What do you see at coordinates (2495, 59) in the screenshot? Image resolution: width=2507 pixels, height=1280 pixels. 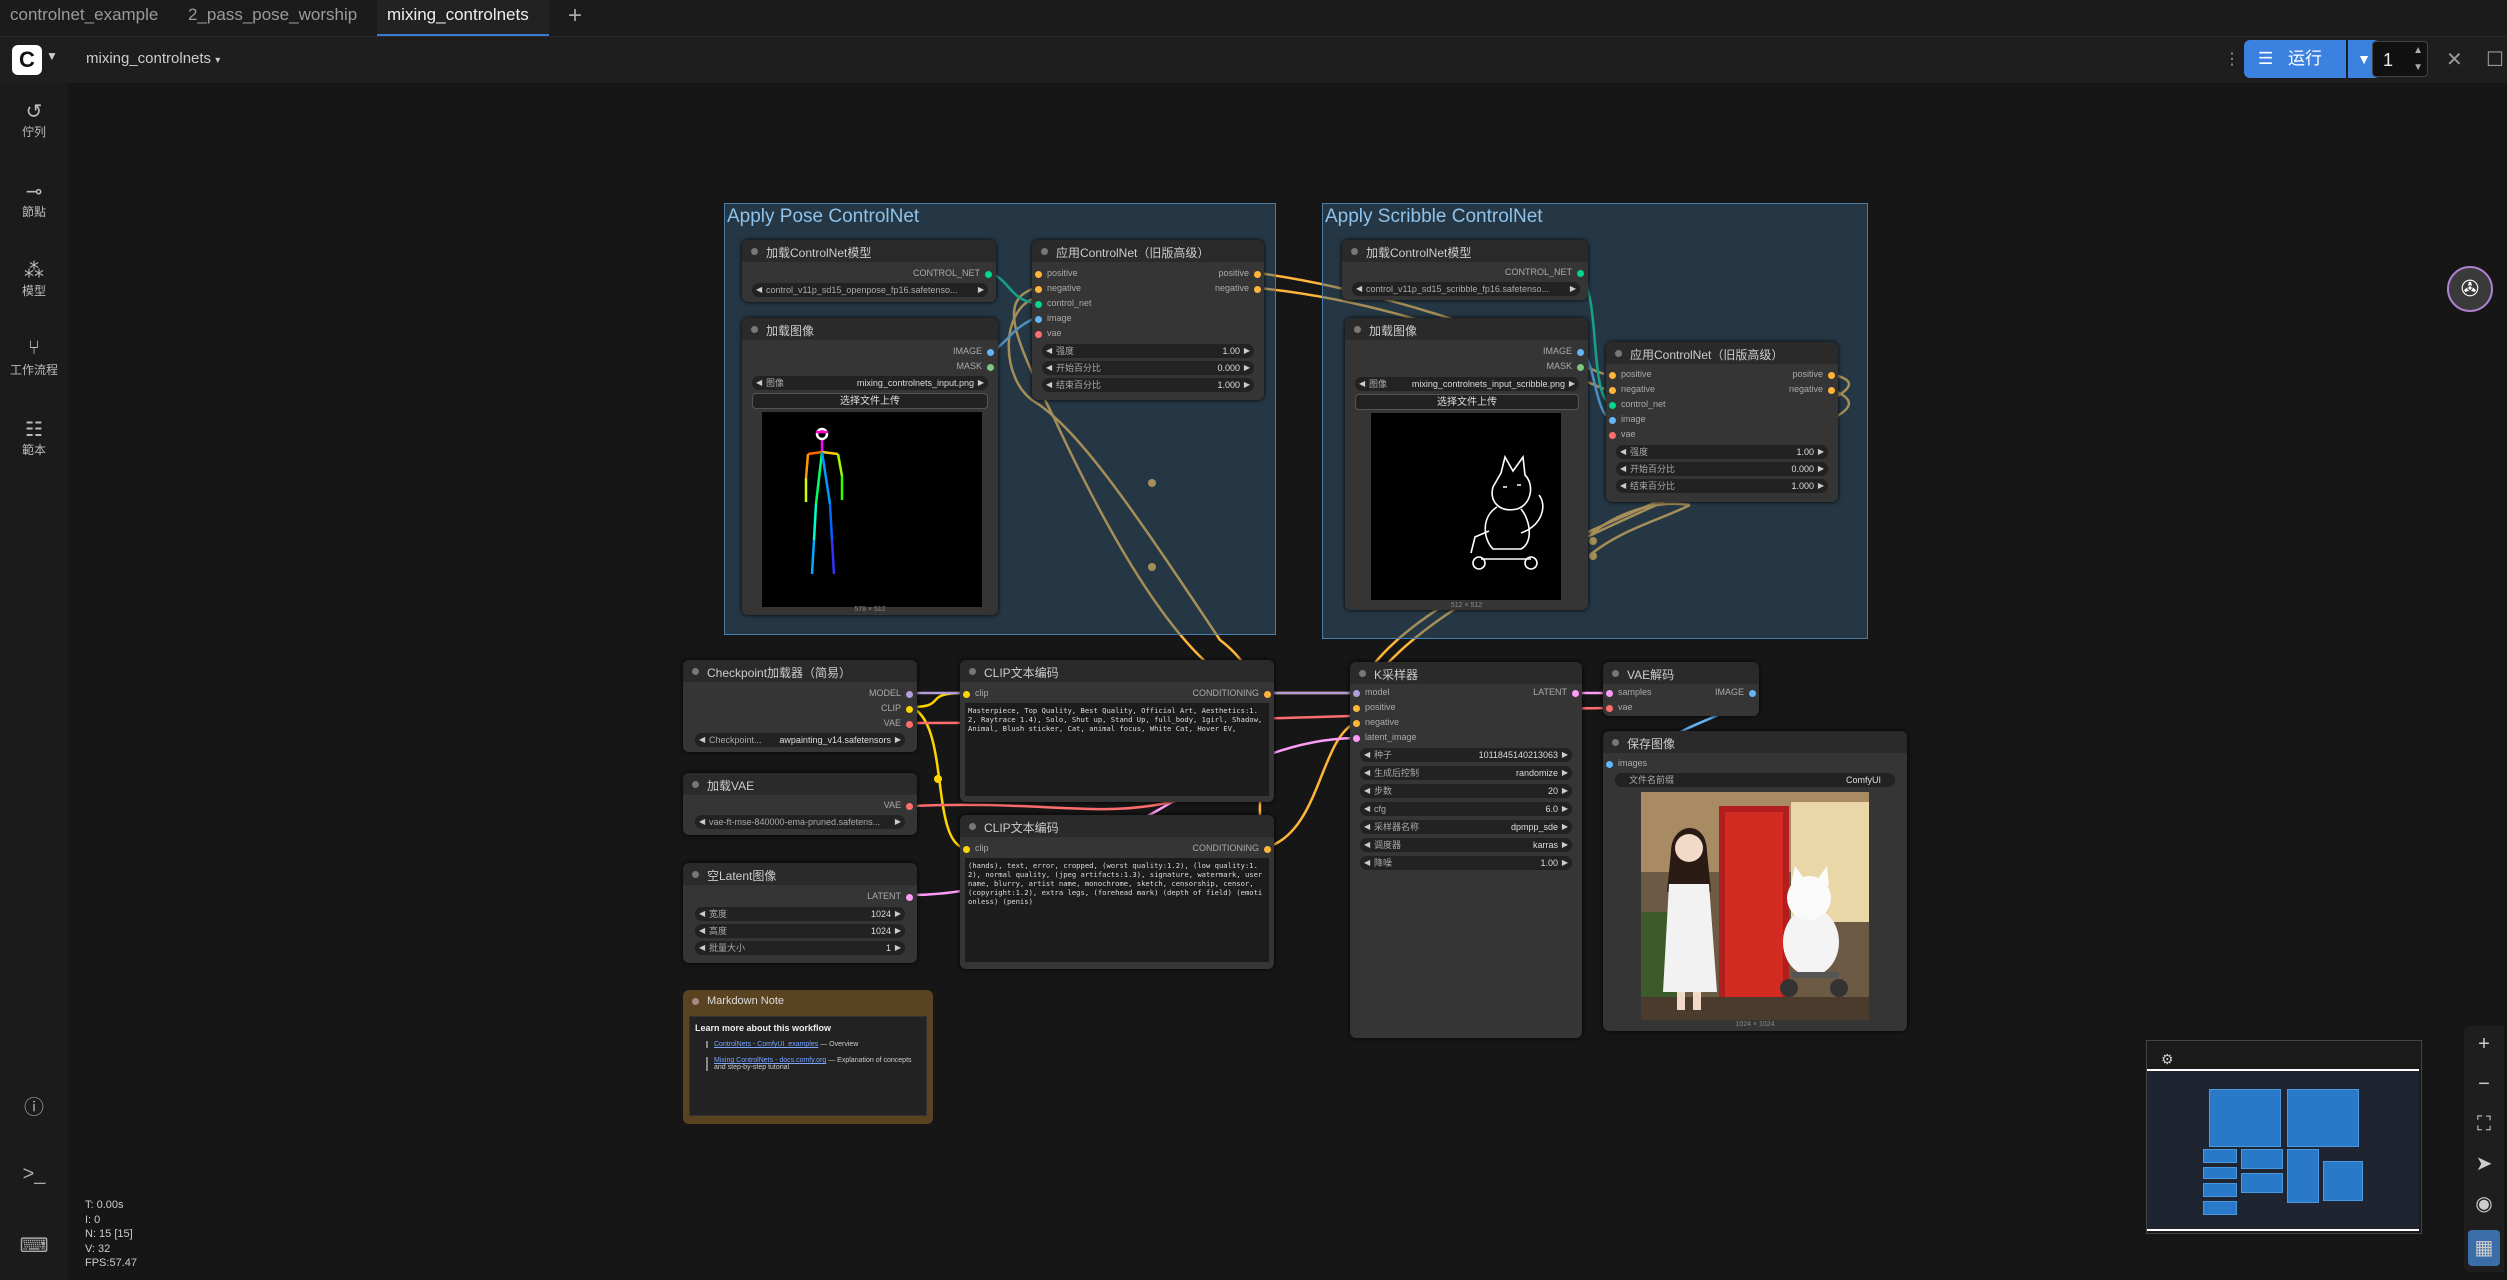 I see `panel-toggle-icon: ☐` at bounding box center [2495, 59].